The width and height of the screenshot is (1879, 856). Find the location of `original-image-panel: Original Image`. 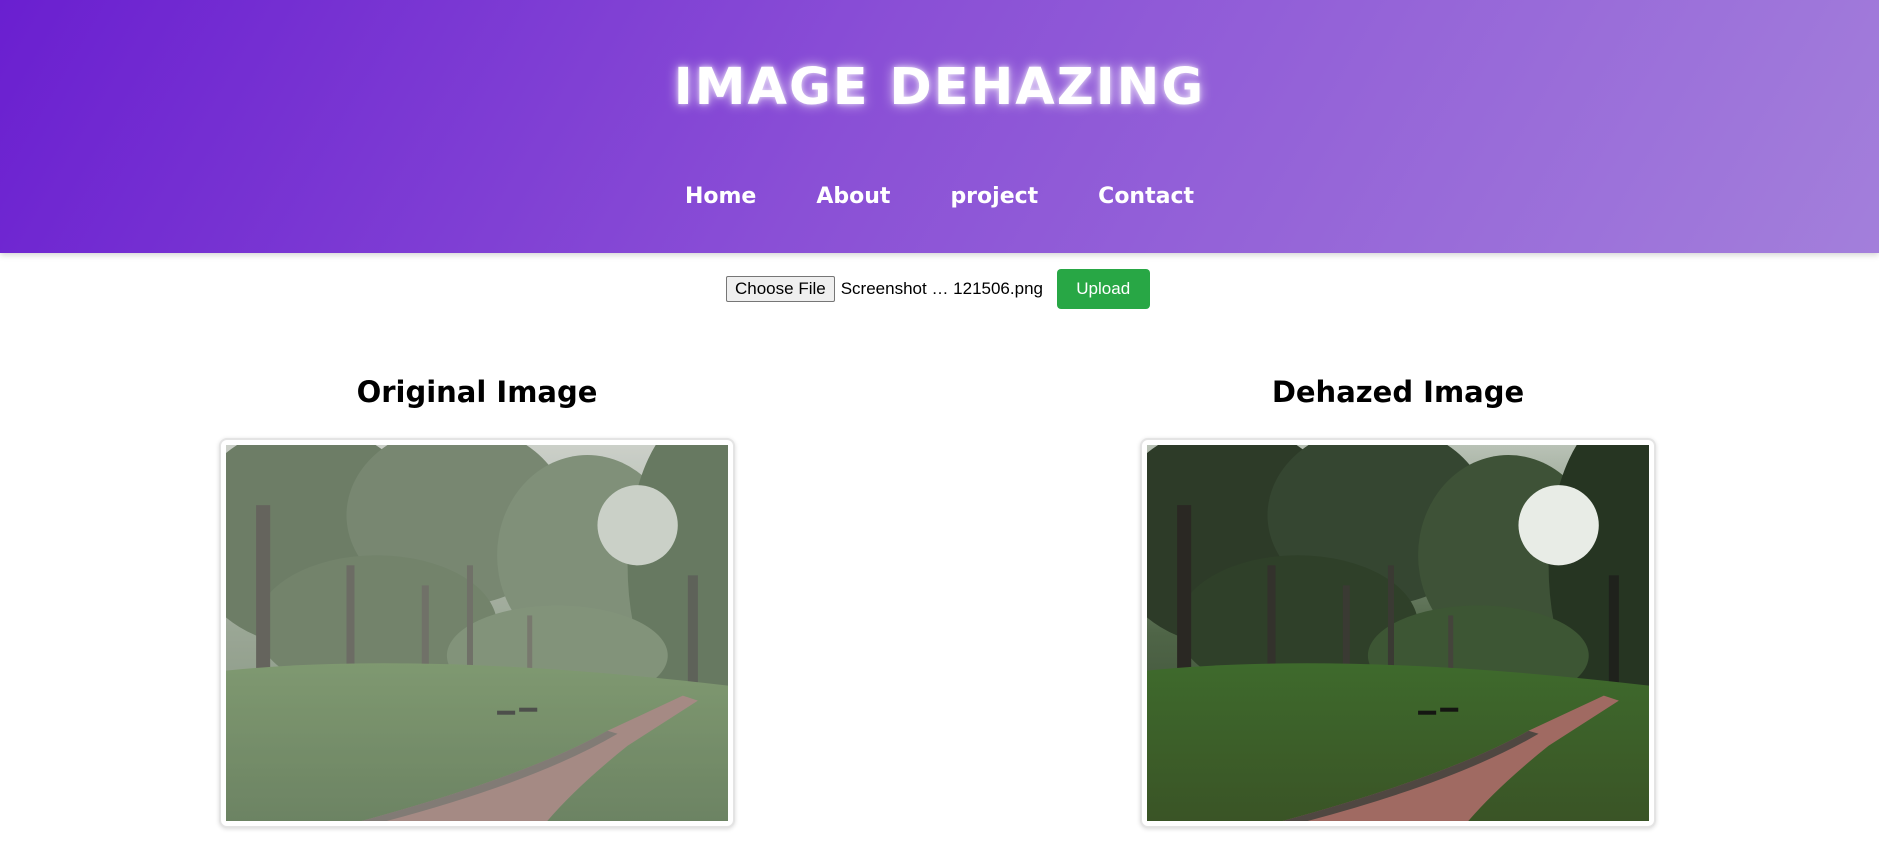

original-image-panel: Original Image is located at coordinates (477, 600).